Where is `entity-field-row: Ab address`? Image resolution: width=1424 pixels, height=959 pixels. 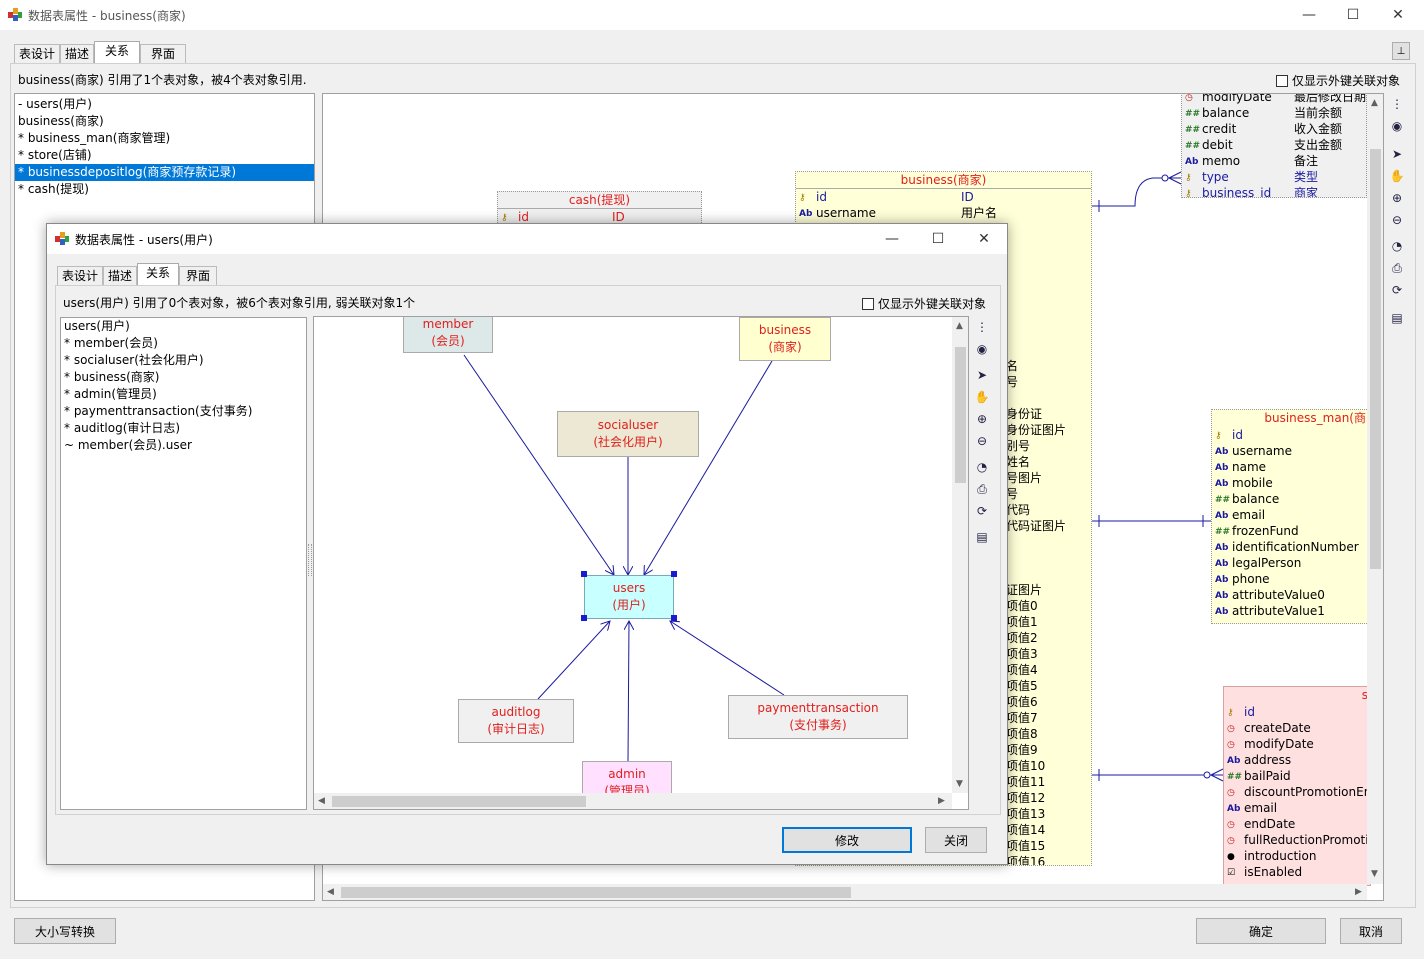
entity-field-row: Ab address is located at coordinates (1297, 760).